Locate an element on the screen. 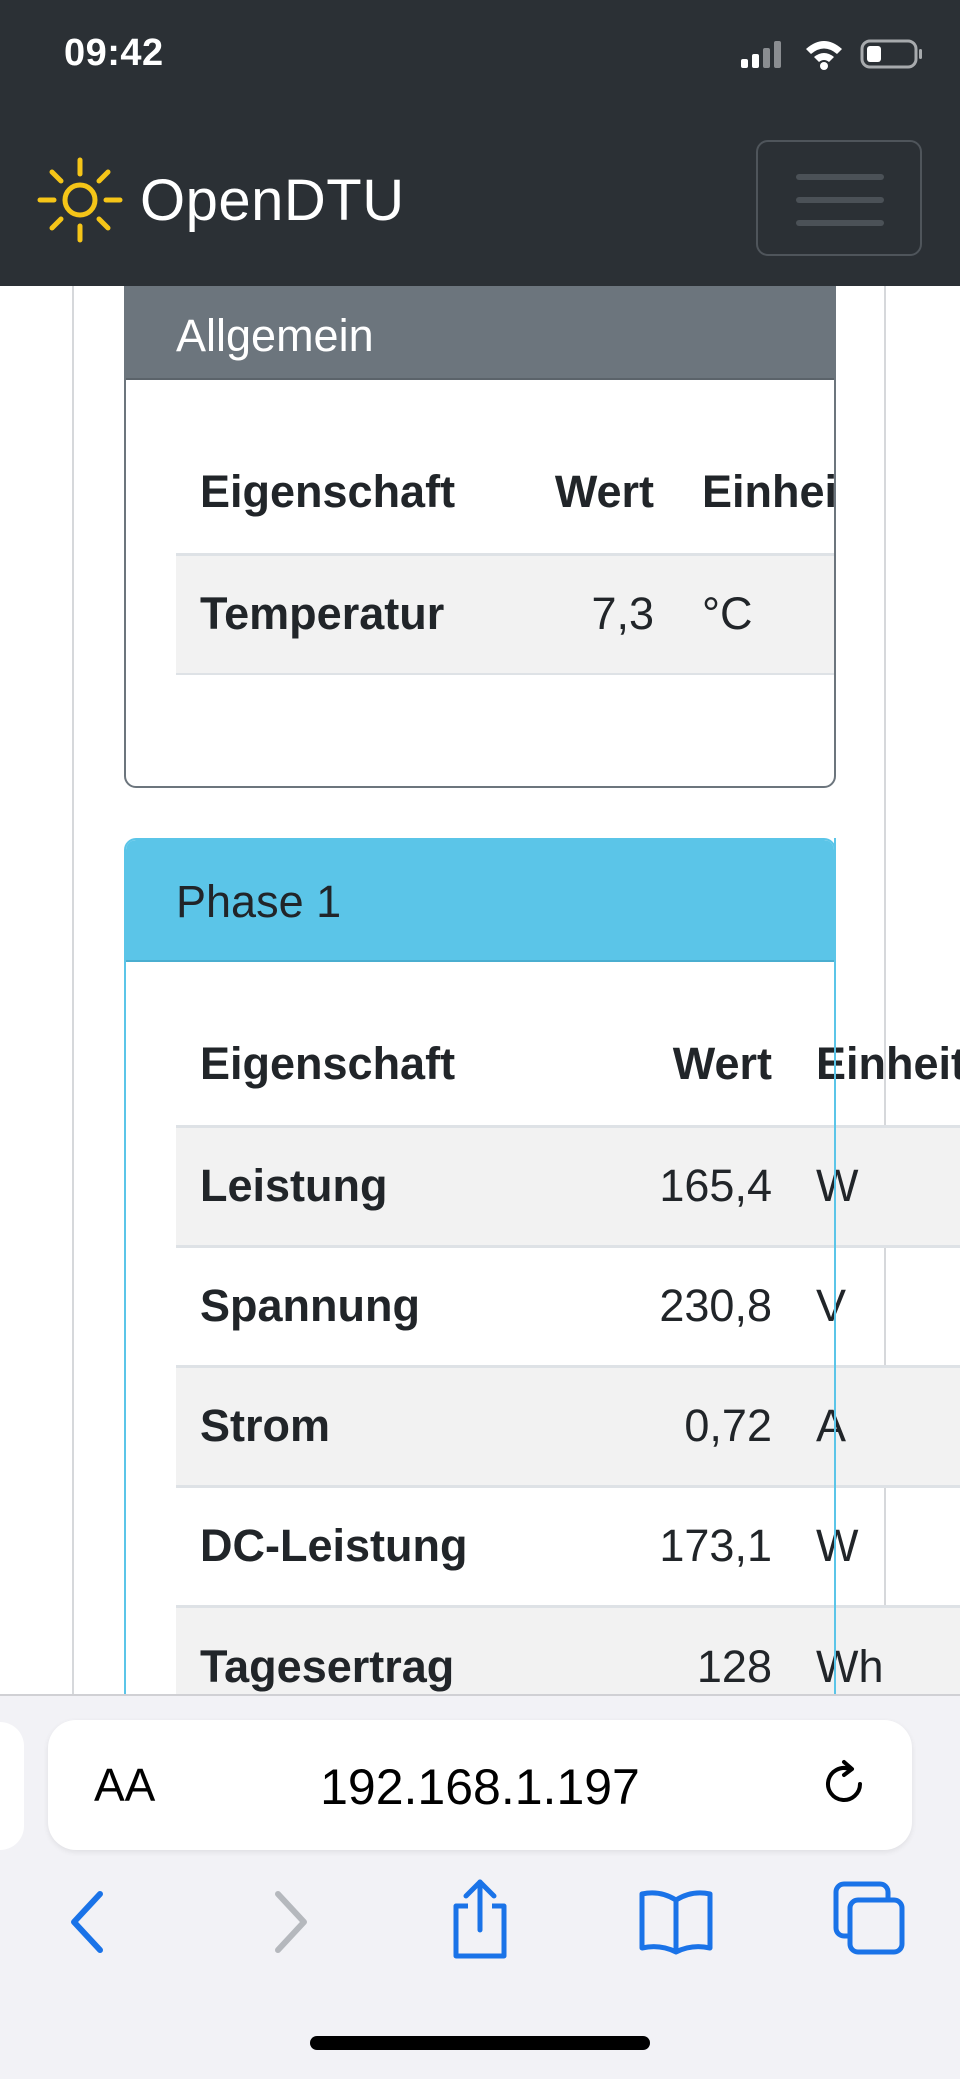 Image resolution: width=960 pixels, height=2079 pixels. reload-icon is located at coordinates (844, 1784).